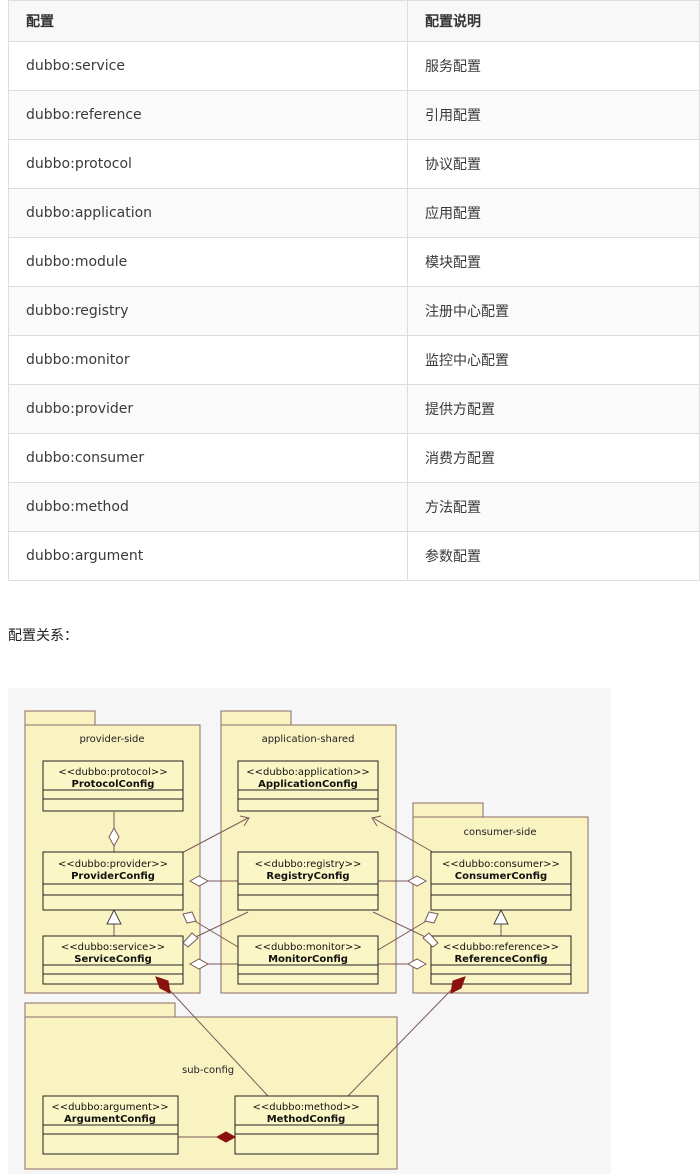  Describe the element at coordinates (553, 360) in the screenshot. I see `config-description: 监控中心配置` at that location.